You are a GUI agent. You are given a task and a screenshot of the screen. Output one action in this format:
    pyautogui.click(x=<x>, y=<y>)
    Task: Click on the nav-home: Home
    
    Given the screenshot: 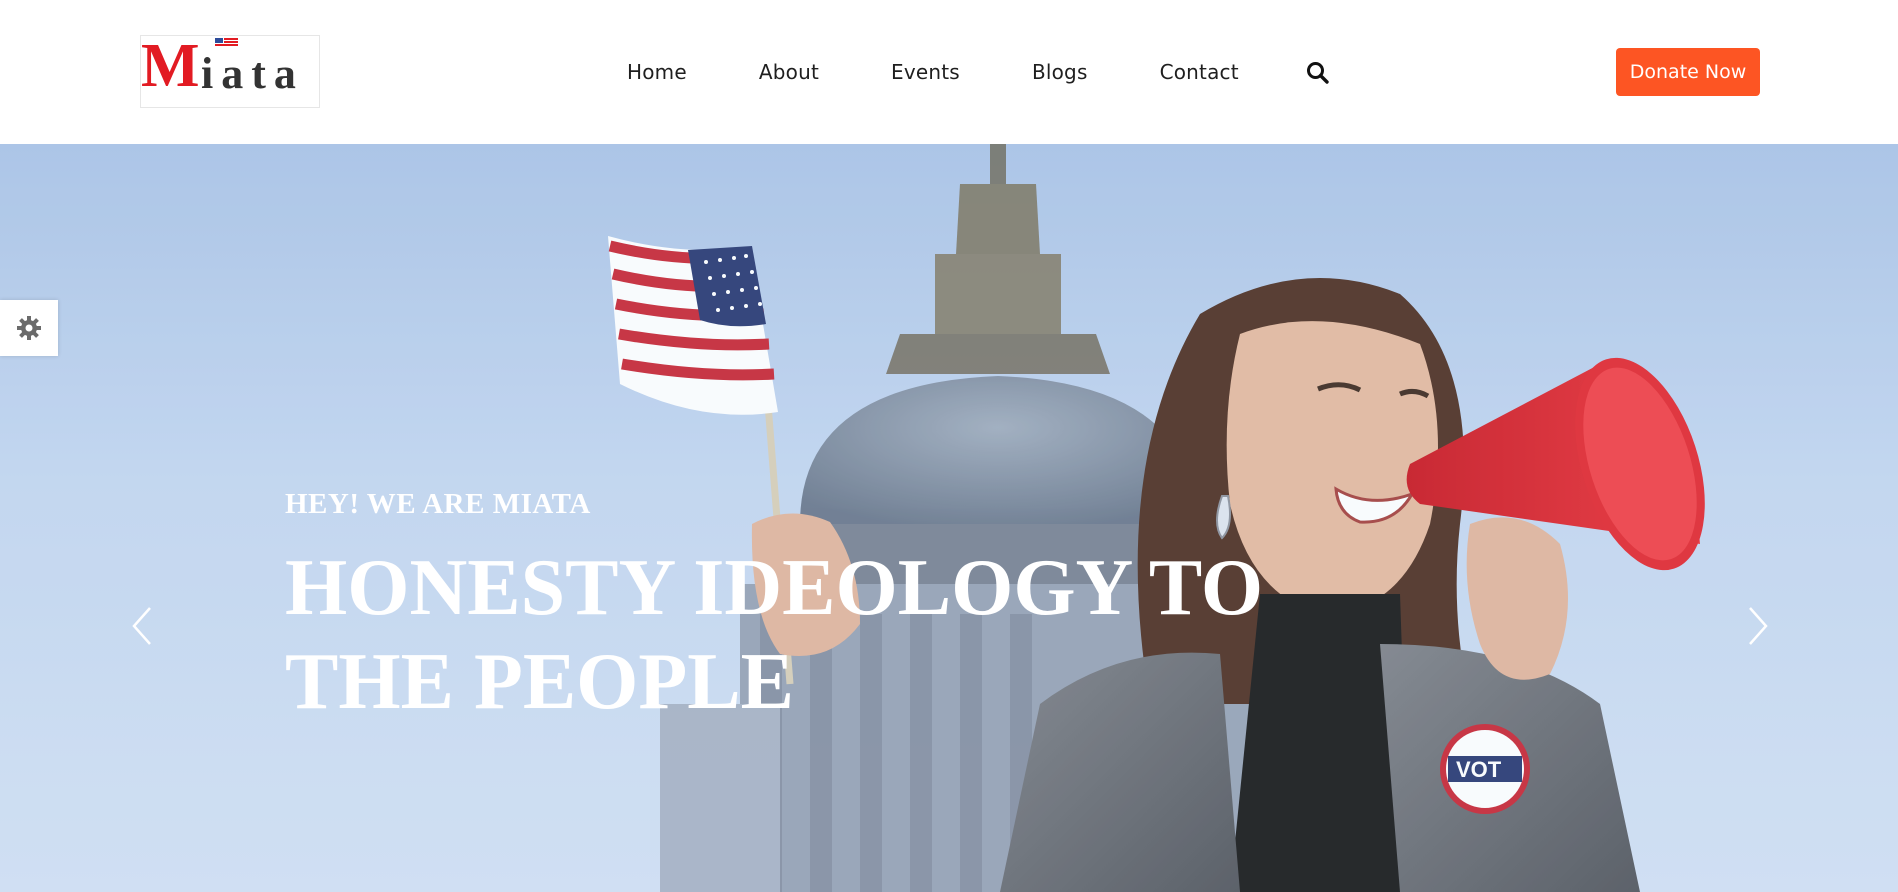 What is the action you would take?
    pyautogui.click(x=657, y=72)
    